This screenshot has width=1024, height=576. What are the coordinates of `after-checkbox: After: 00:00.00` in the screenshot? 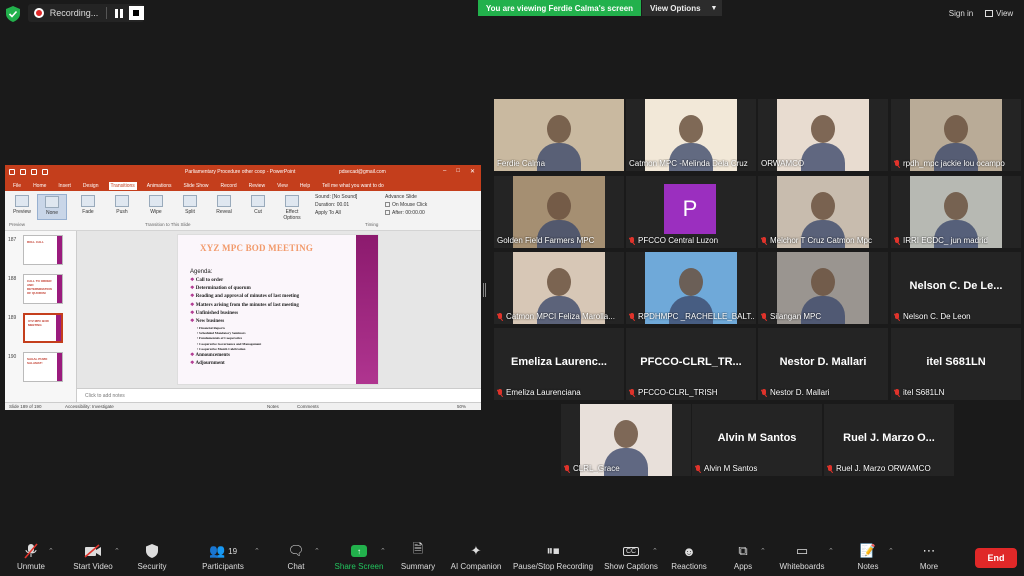 It's located at (406, 213).